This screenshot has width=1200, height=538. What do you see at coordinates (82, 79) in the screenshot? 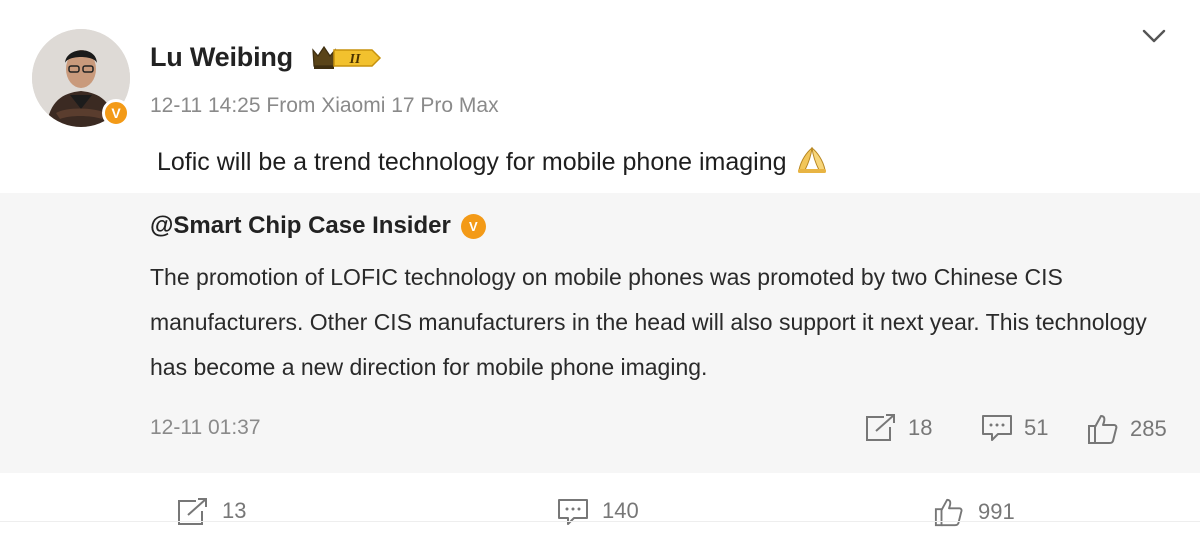
I see `author-avatar: V` at bounding box center [82, 79].